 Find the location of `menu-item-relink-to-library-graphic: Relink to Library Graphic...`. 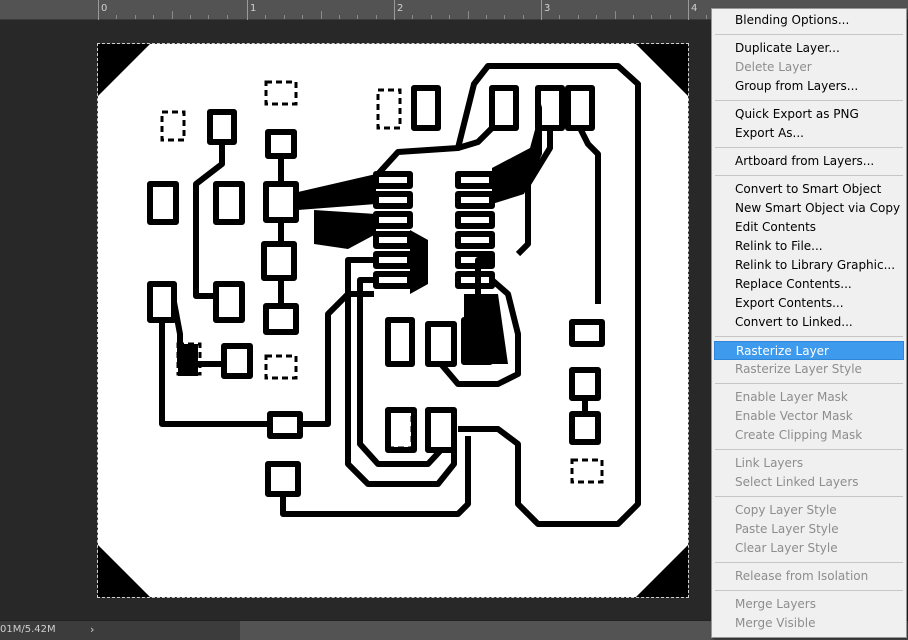

menu-item-relink-to-library-graphic: Relink to Library Graphic... is located at coordinates (809, 265).